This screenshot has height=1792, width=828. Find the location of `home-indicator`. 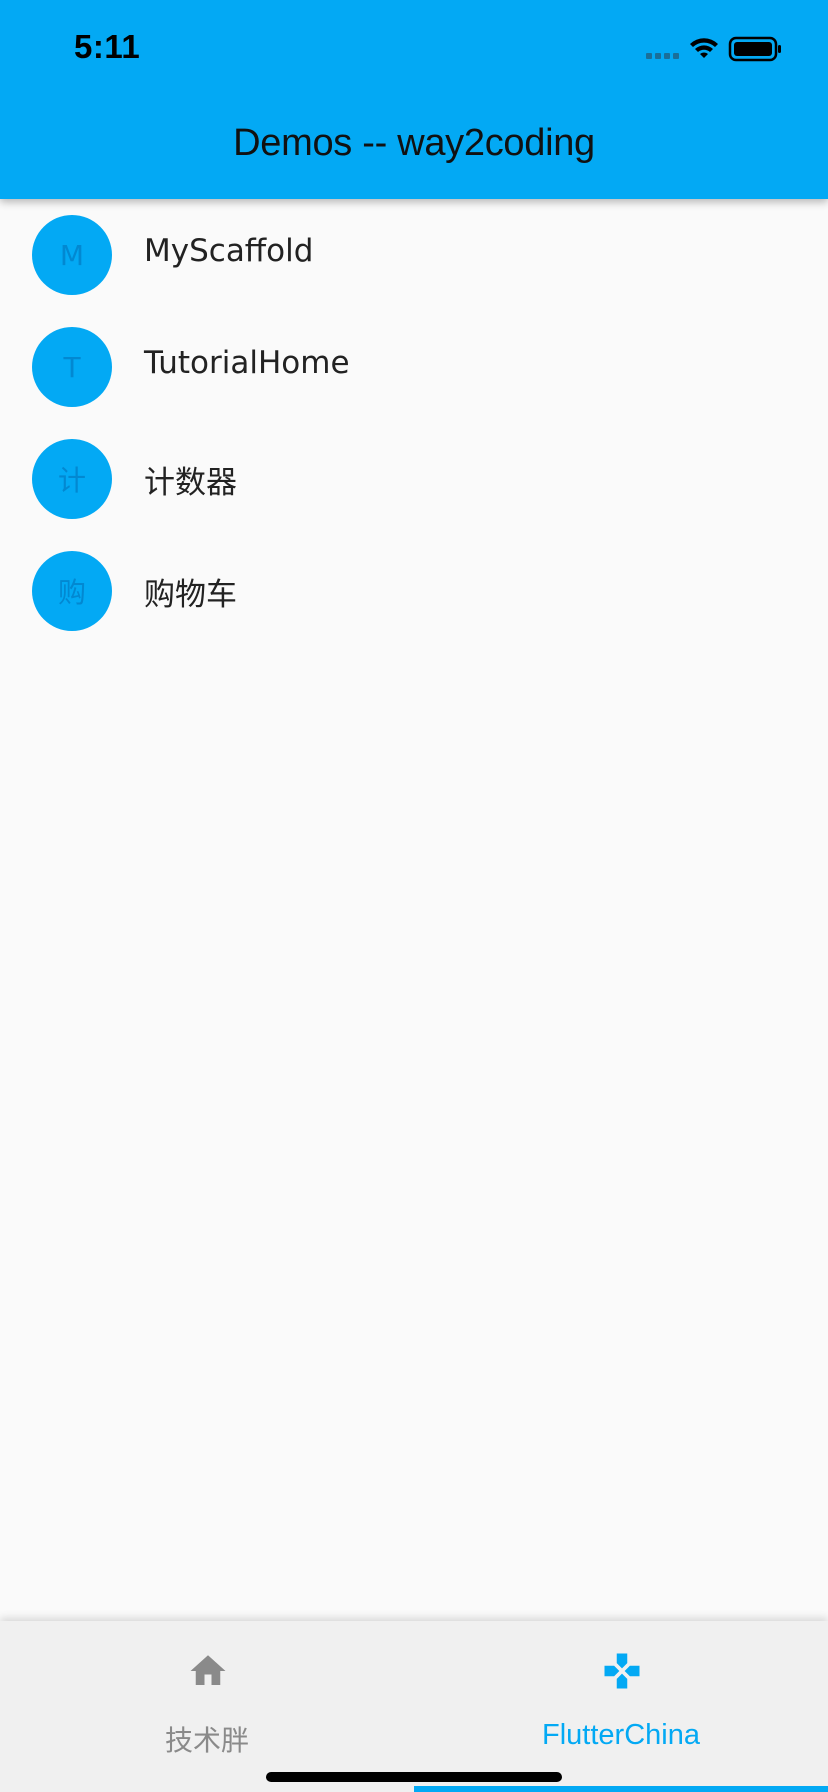

home-indicator is located at coordinates (414, 1777).